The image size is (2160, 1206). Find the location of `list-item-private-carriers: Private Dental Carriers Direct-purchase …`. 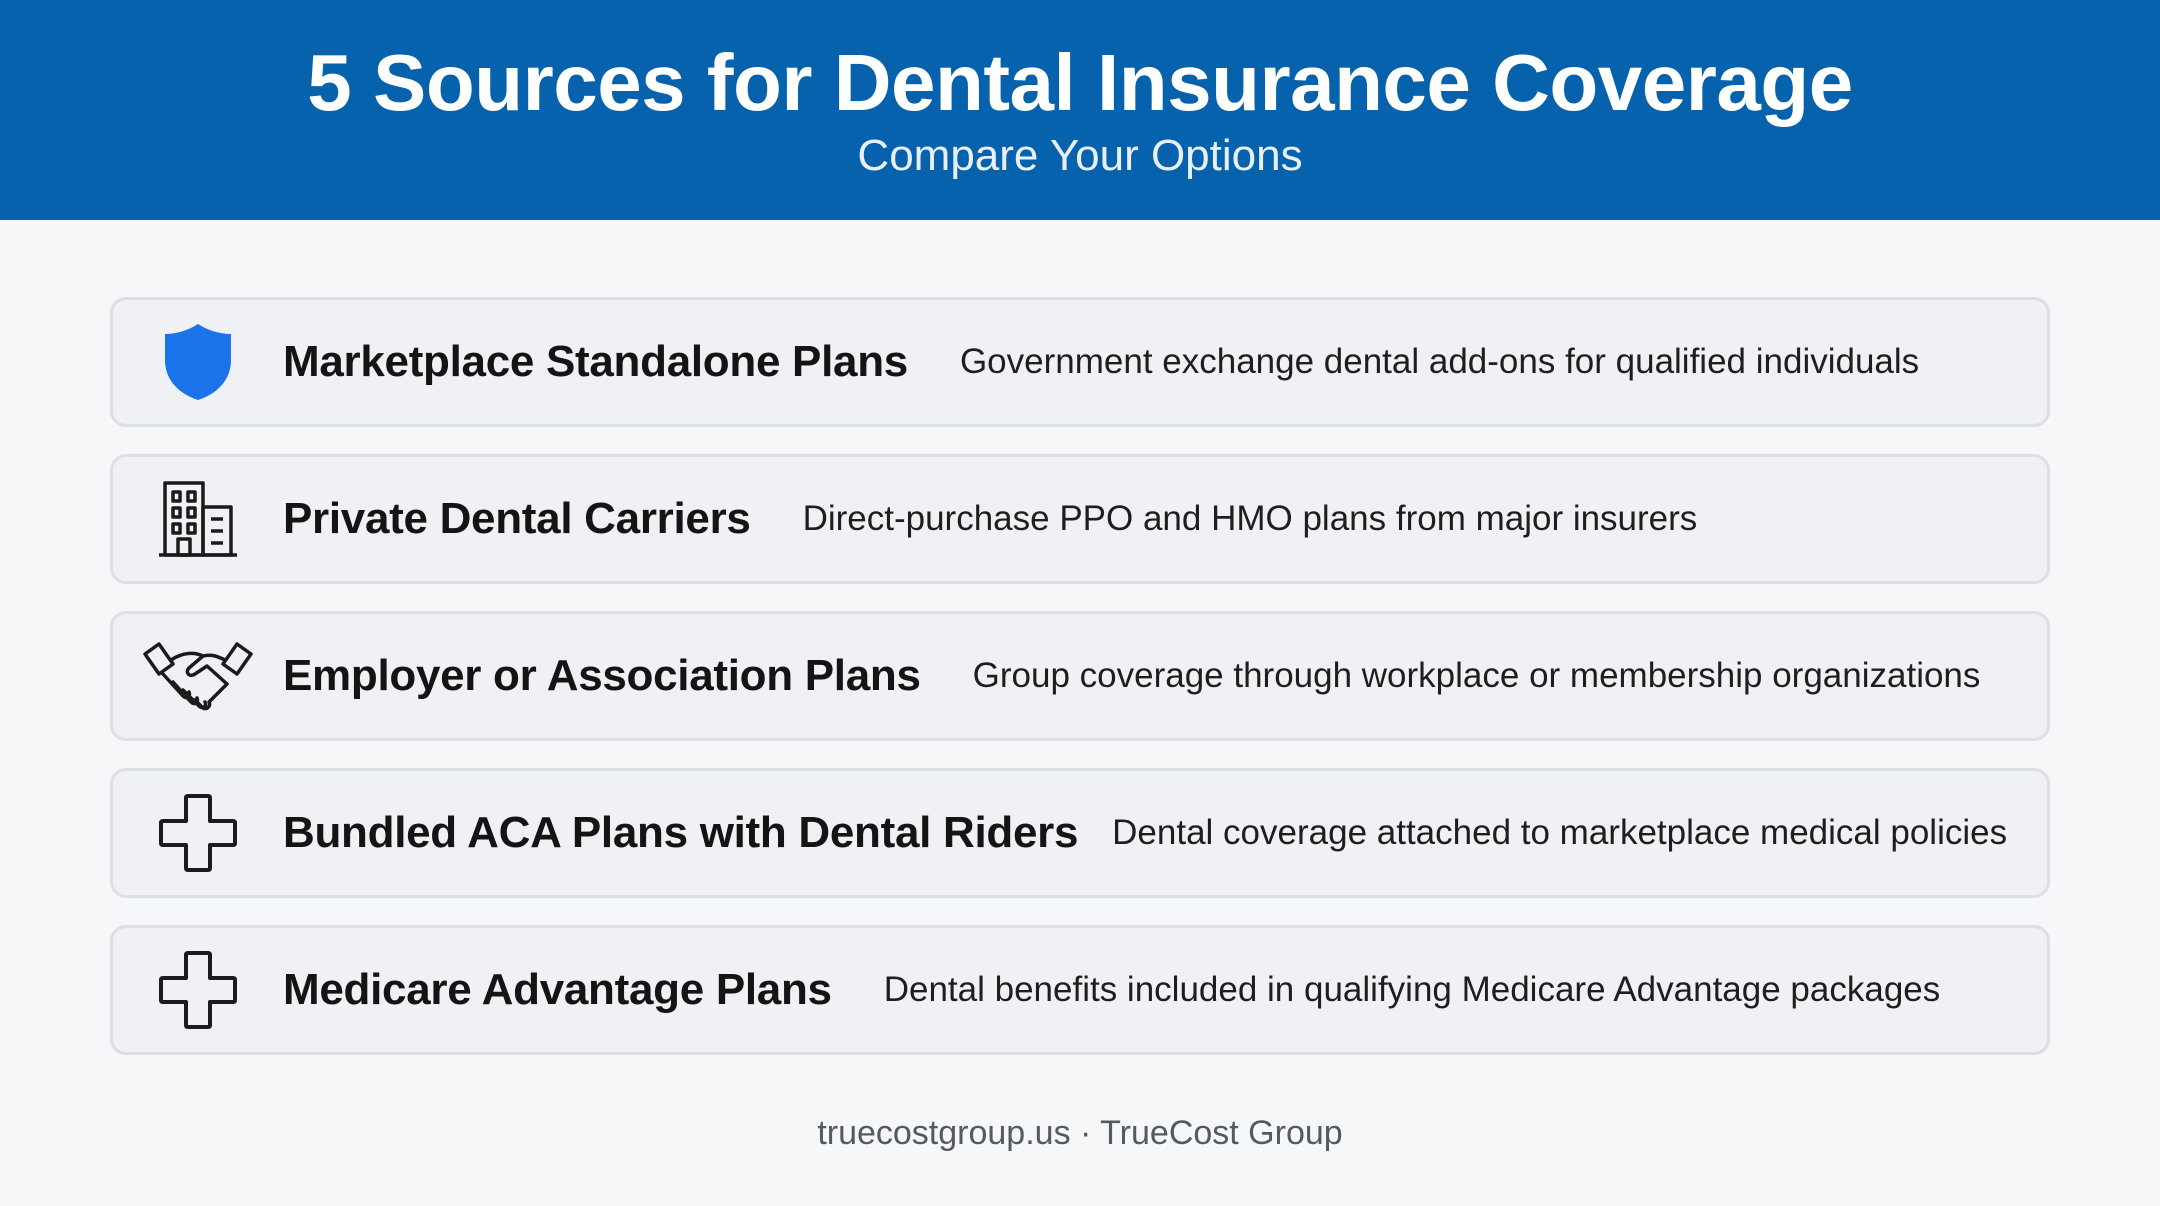

list-item-private-carriers: Private Dental Carriers Direct-purchase … is located at coordinates (1080, 519).